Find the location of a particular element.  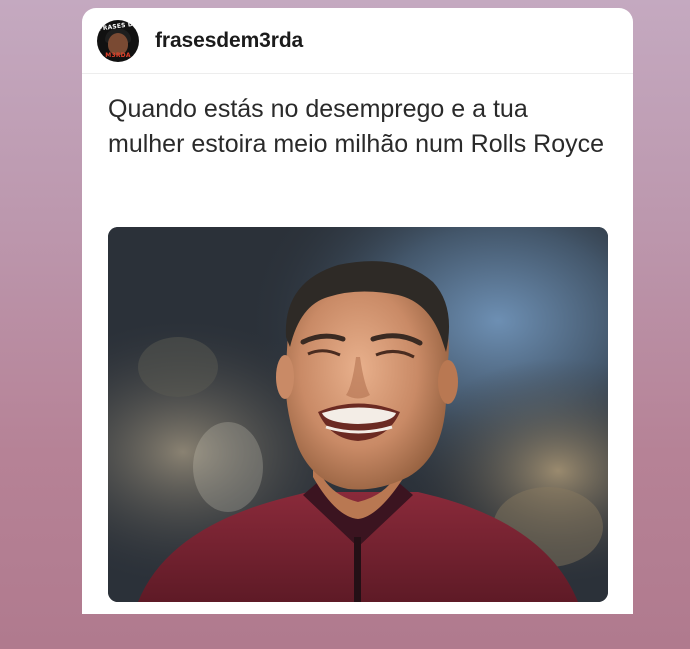

avatar: FRASES DE M3RDA is located at coordinates (118, 40).